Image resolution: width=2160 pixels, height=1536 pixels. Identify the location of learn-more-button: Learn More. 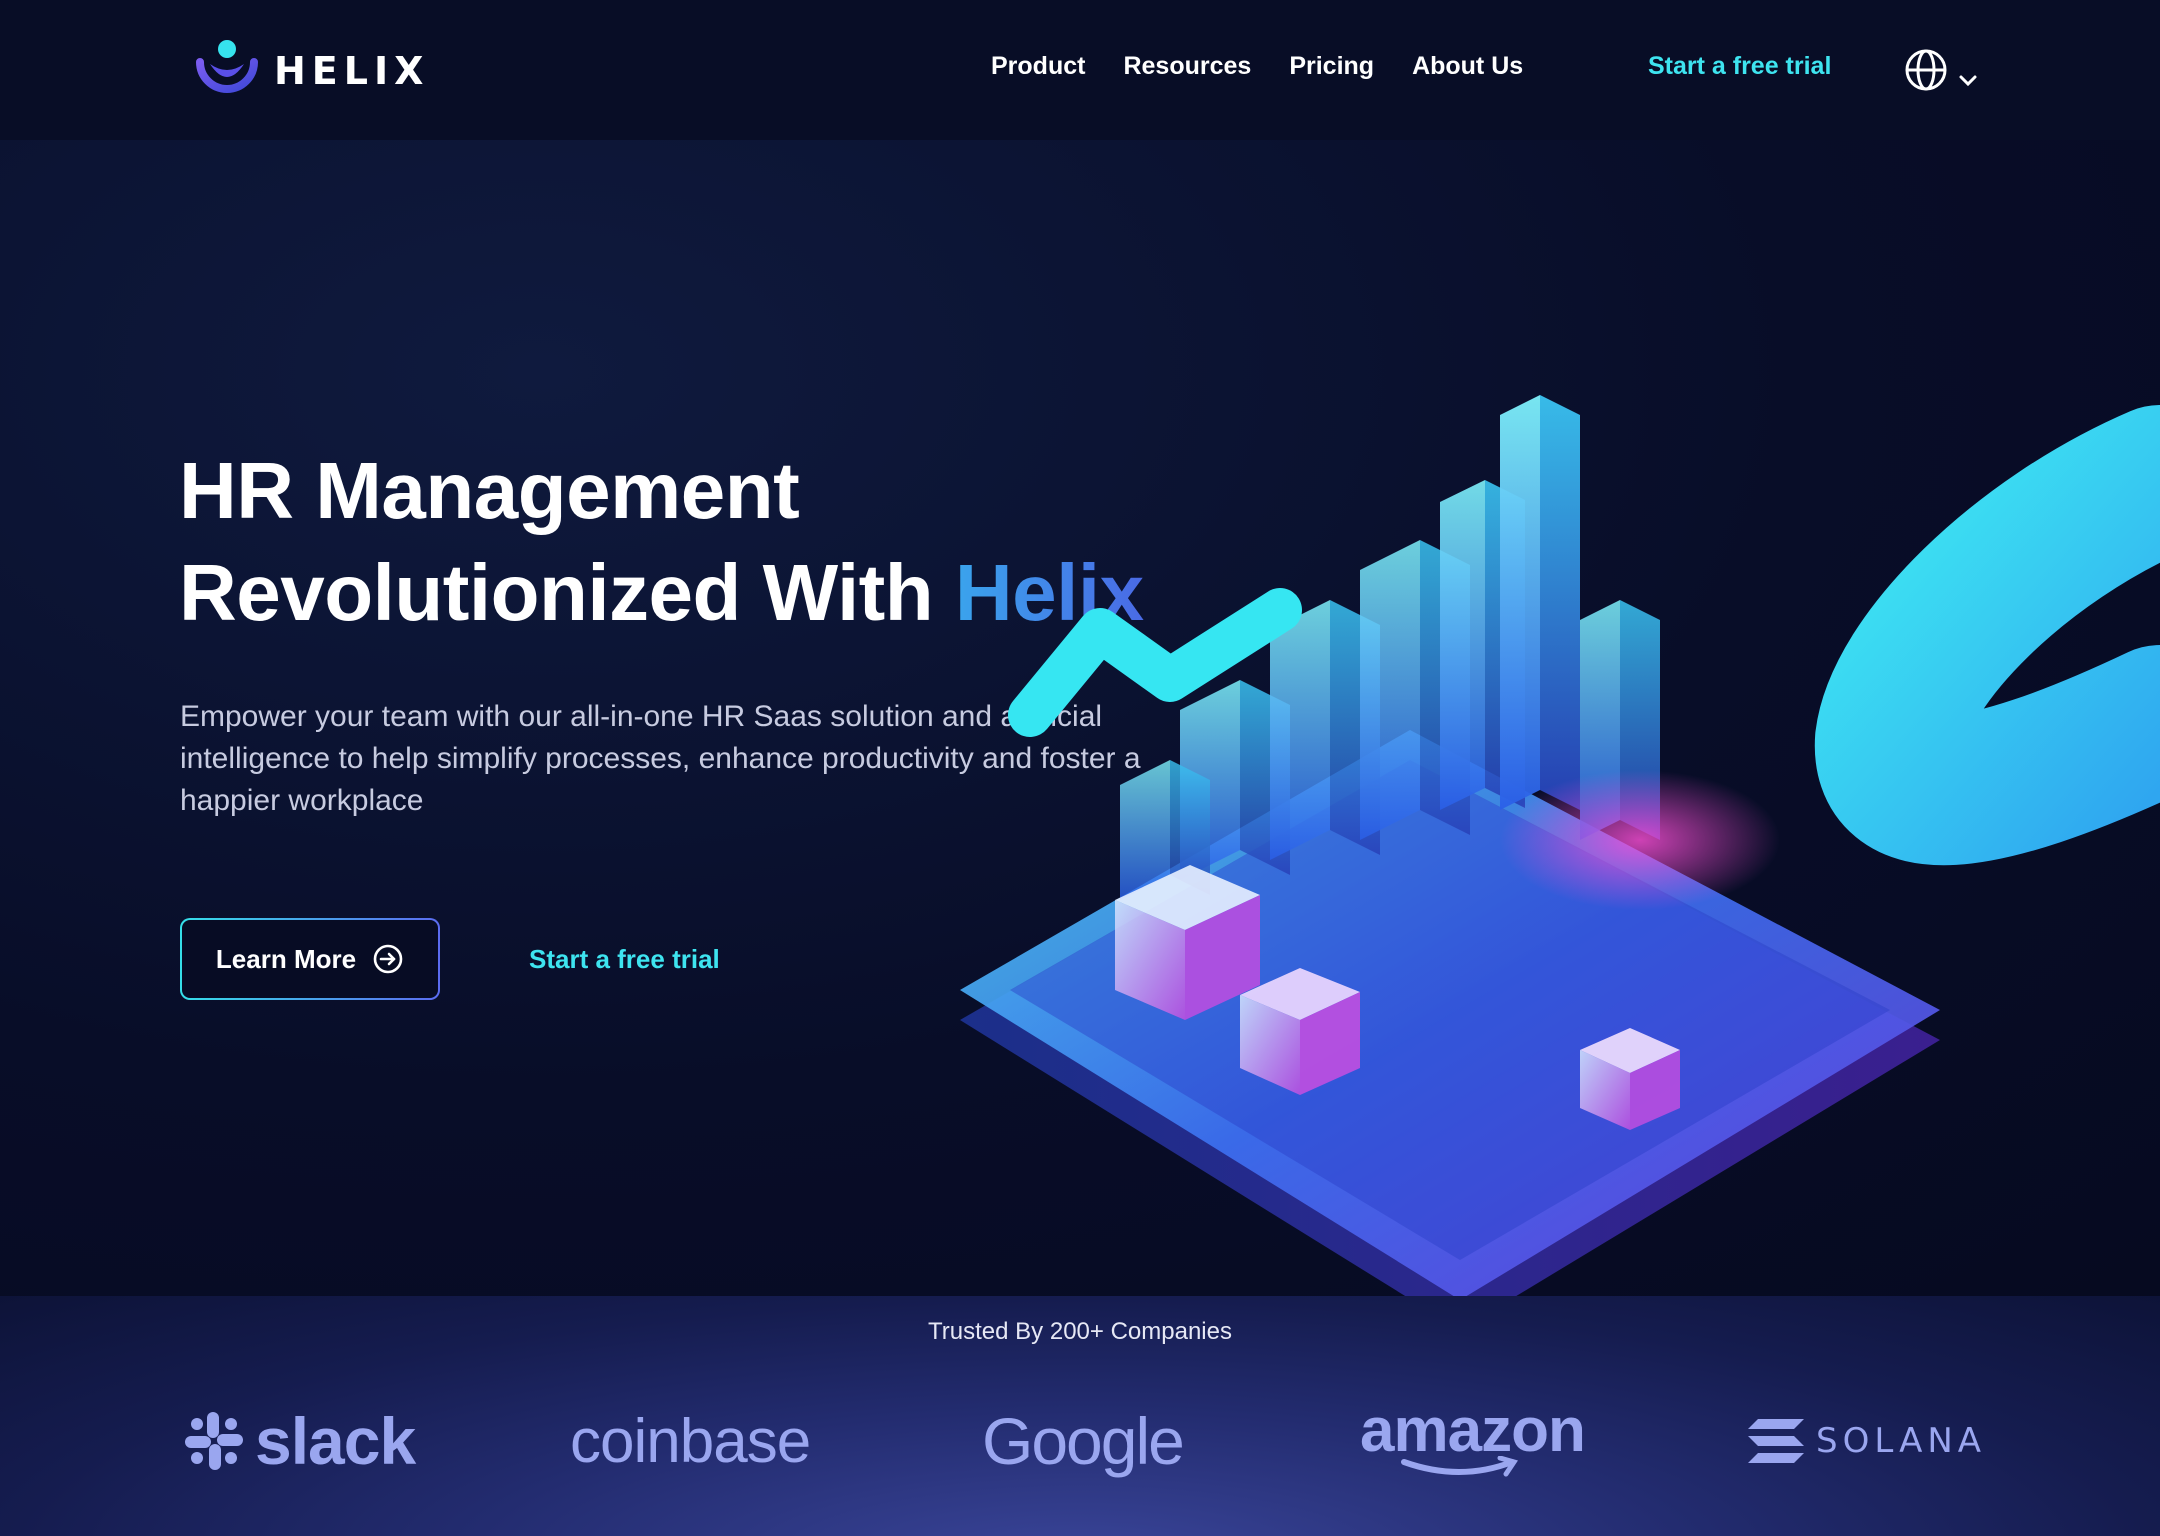
(310, 959).